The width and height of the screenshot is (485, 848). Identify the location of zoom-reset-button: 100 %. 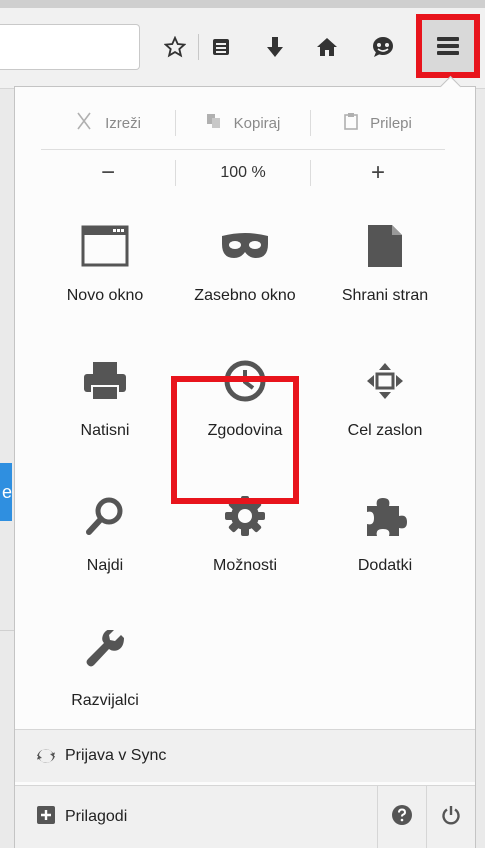
(243, 173).